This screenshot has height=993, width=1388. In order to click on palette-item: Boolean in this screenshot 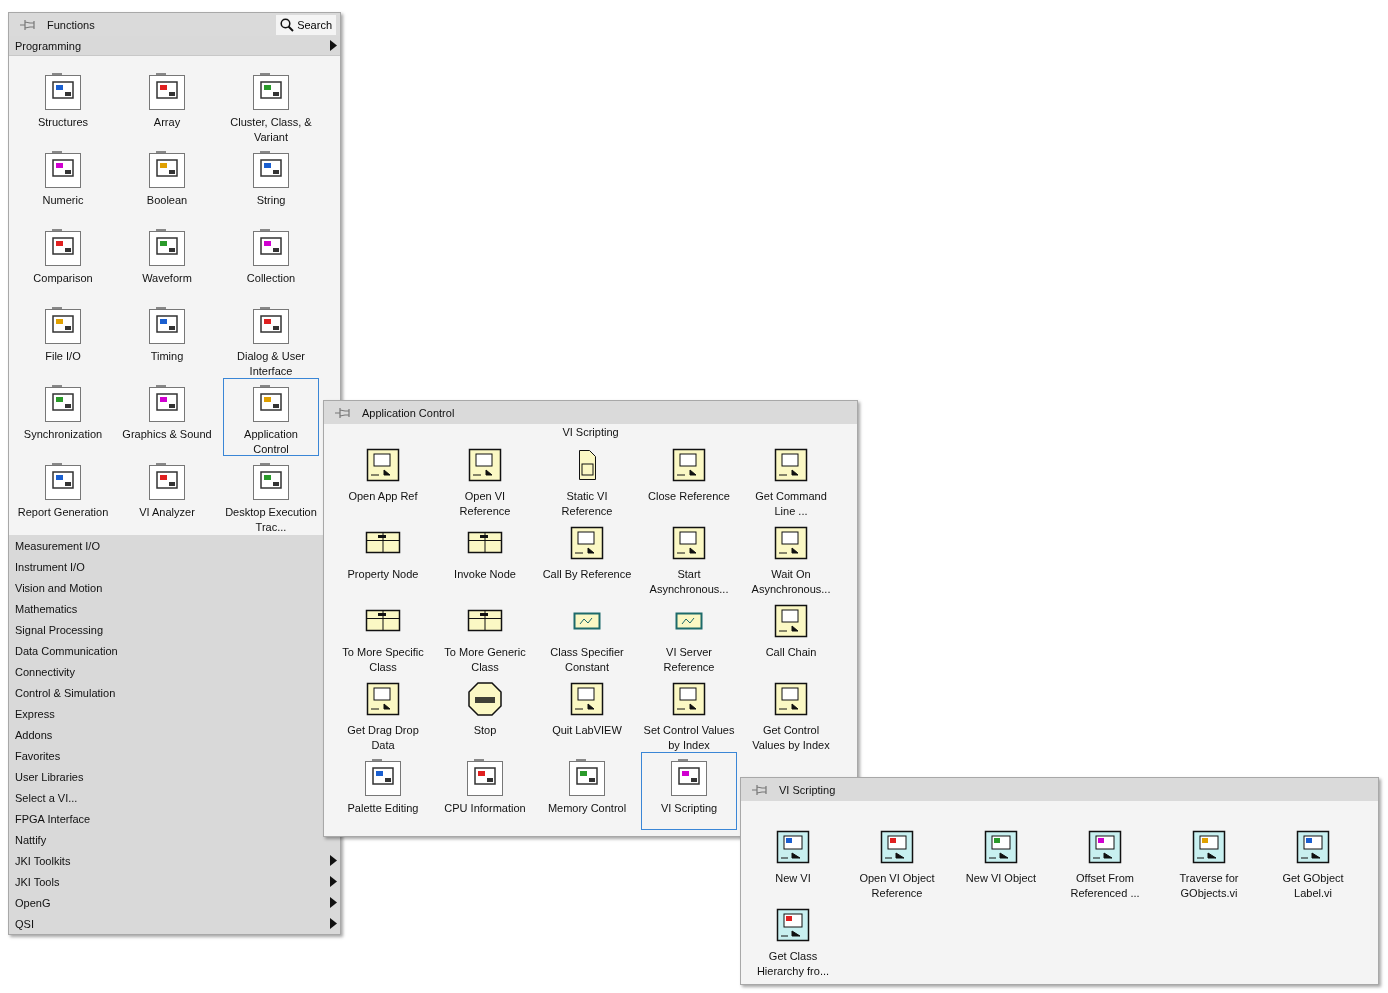, I will do `click(167, 183)`.